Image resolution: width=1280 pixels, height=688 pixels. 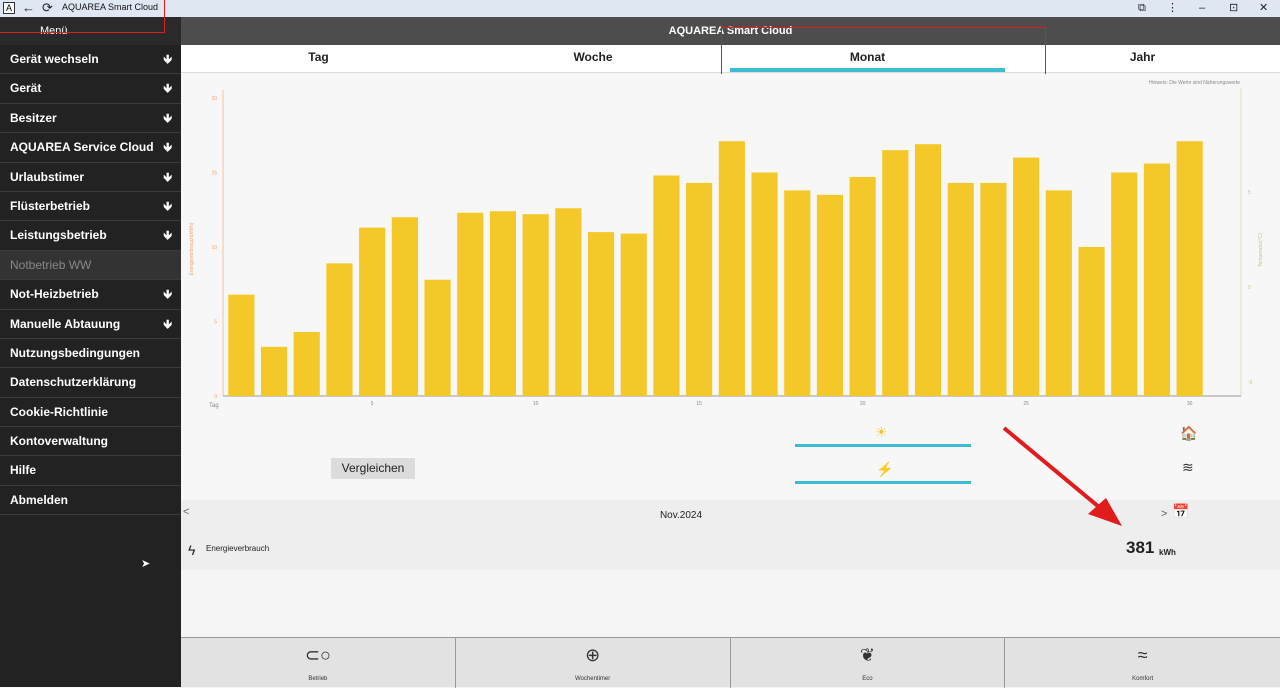 What do you see at coordinates (192, 248) in the screenshot?
I see `y-axis-label: Energieverbrauch(kWh)` at bounding box center [192, 248].